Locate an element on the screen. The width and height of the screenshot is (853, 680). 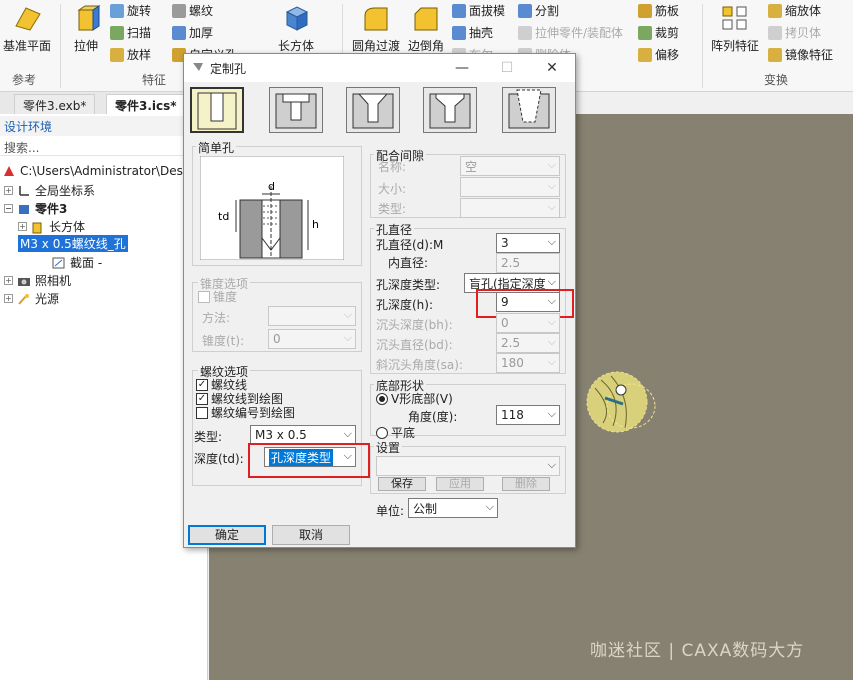
copy-body-icon is located at coordinates (775, 32).